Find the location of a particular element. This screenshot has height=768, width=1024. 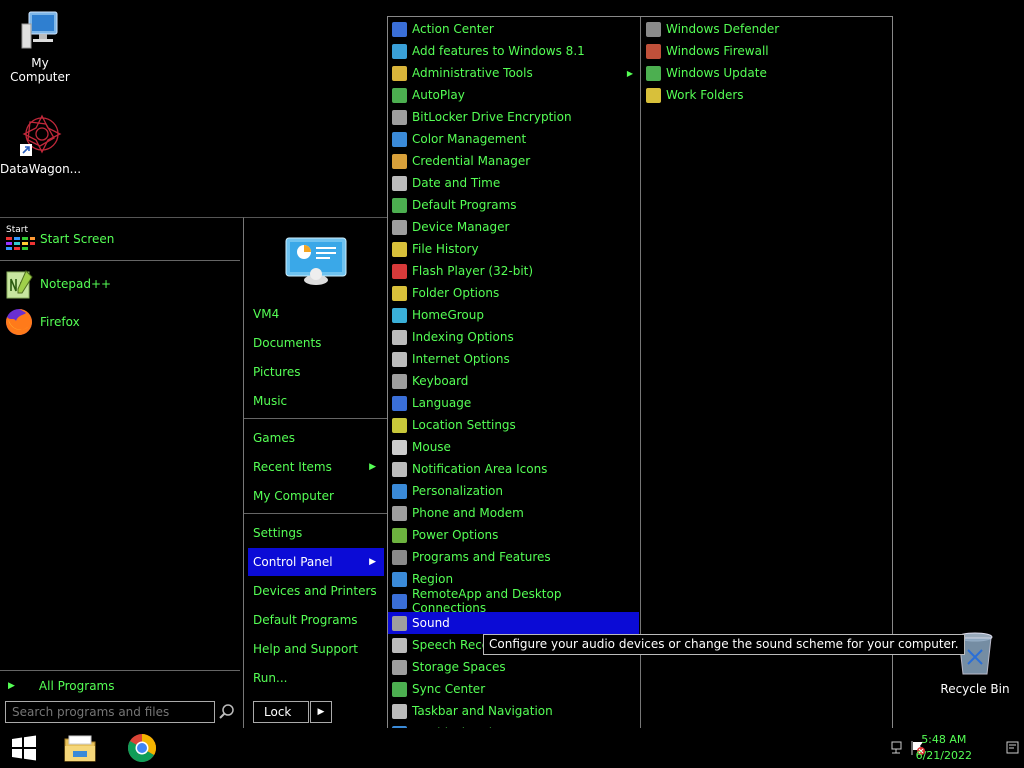

cp-item-mouse: Mouse is located at coordinates (513, 447).